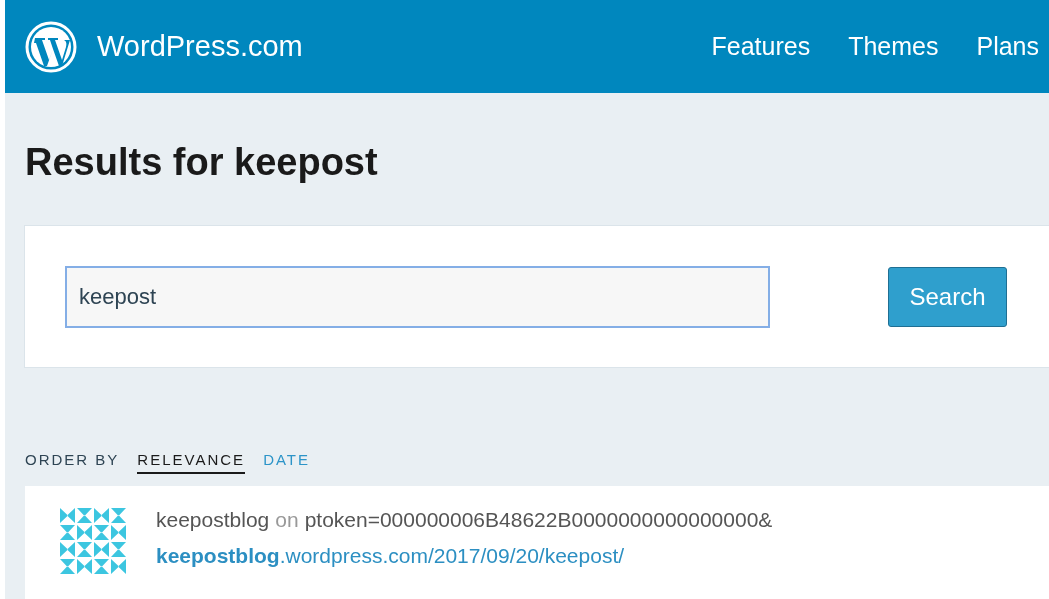 The height and width of the screenshot is (599, 1049). Describe the element at coordinates (1007, 46) in the screenshot. I see `nav-link: Plans` at that location.